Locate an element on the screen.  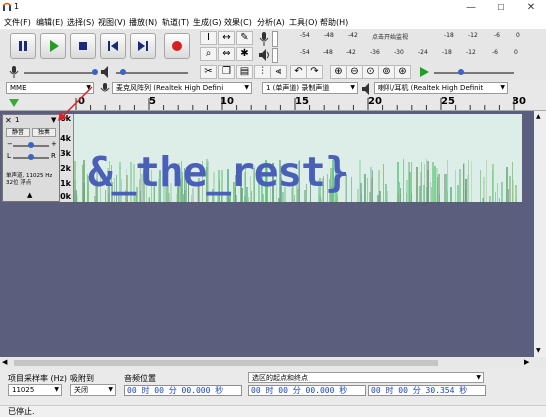
title-bar: 1 — ☐ ✕ is located at coordinates (273, 7).